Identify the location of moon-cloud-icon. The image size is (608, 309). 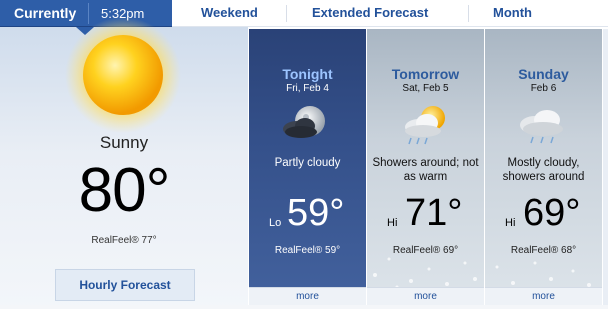
(307, 123).